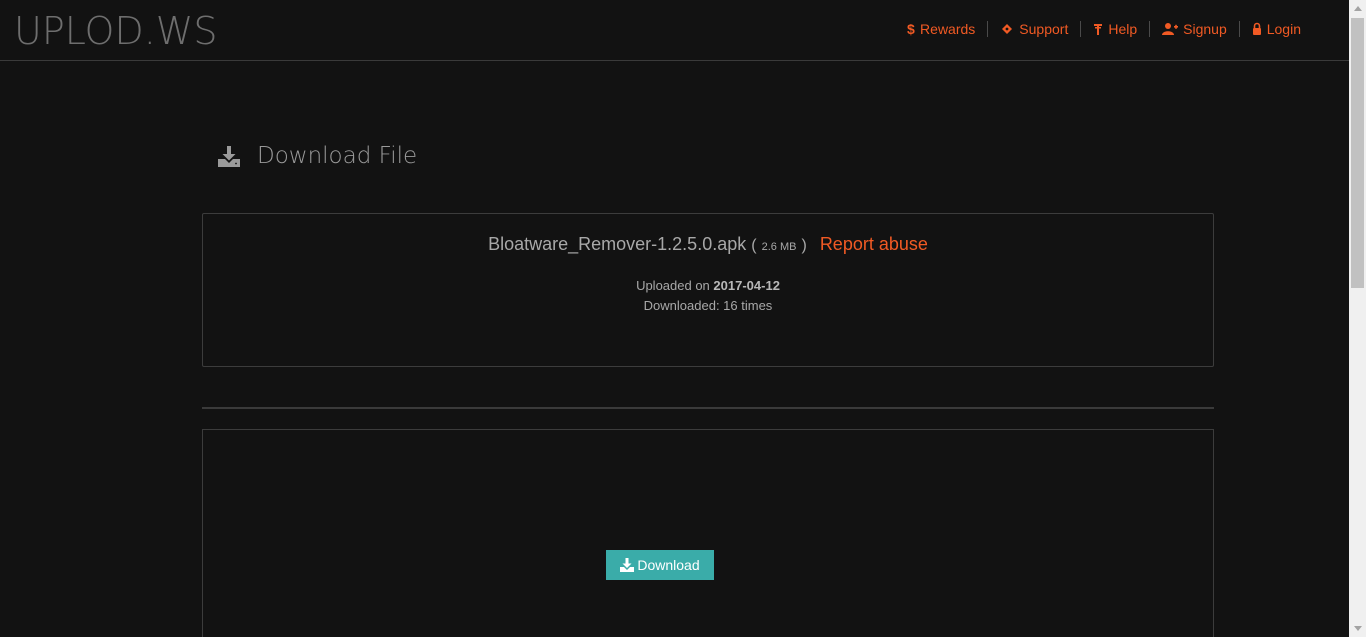  Describe the element at coordinates (1170, 29) in the screenshot. I see `user-plus-icon` at that location.